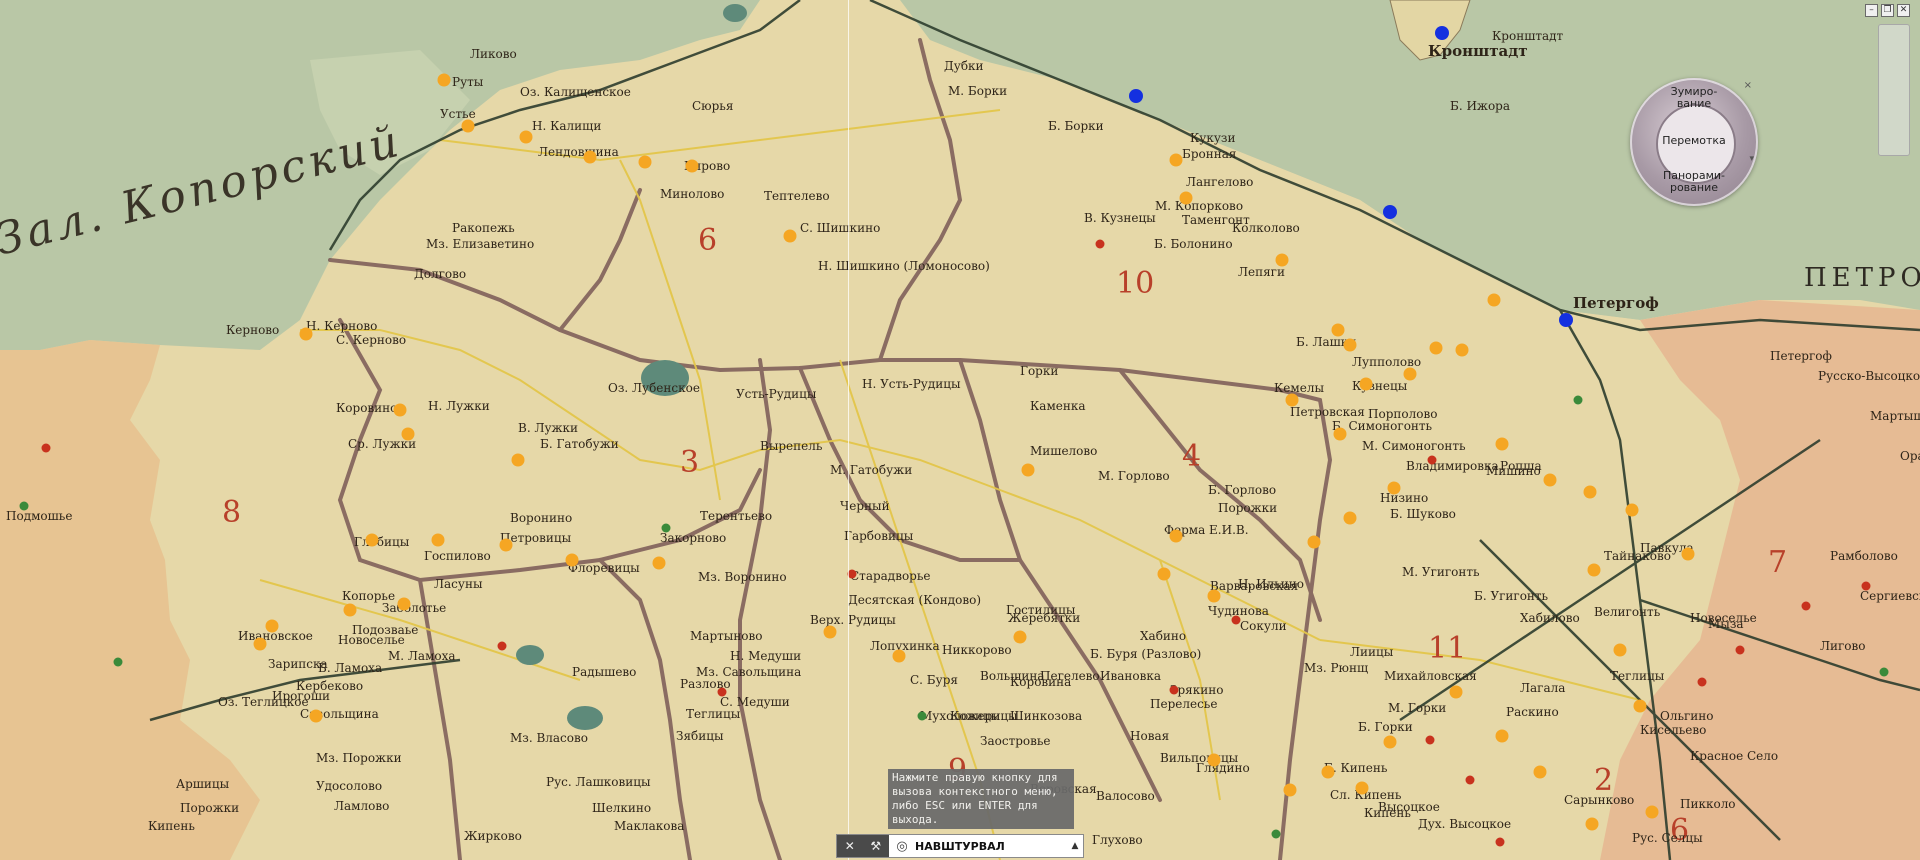 The height and width of the screenshot is (860, 1920). I want to click on rewind-segment: Перемотка, so click(1694, 141).